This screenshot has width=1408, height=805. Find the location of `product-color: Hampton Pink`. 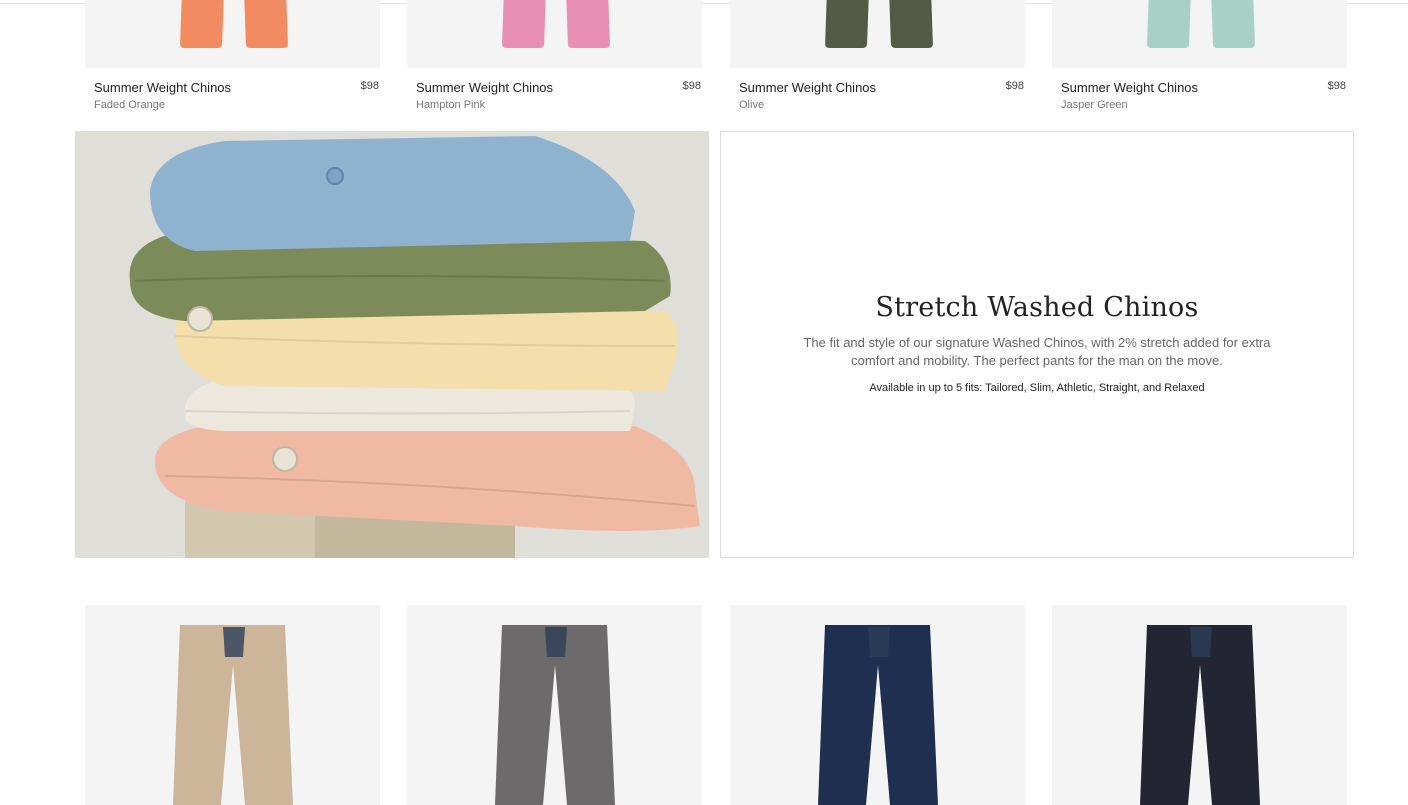

product-color: Hampton Pink is located at coordinates (451, 105).